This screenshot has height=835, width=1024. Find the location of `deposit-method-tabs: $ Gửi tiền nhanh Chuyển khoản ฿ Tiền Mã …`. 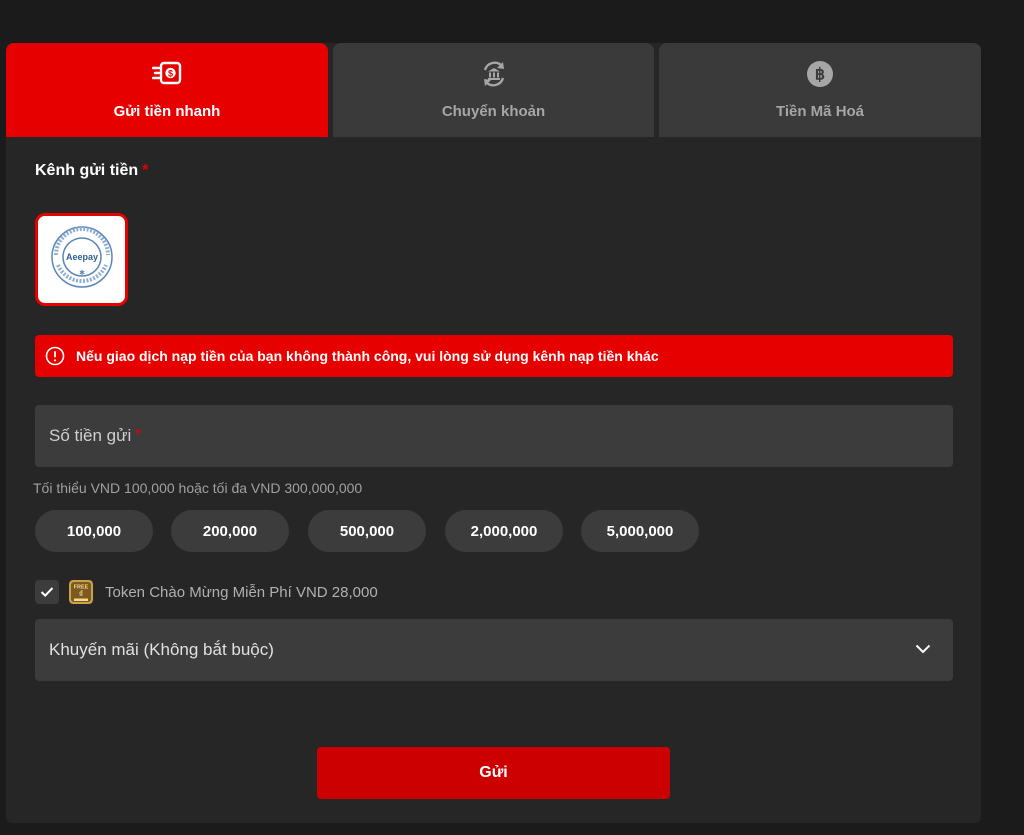

deposit-method-tabs: $ Gửi tiền nhanh Chuyển khoản ฿ Tiền Mã … is located at coordinates (493, 90).